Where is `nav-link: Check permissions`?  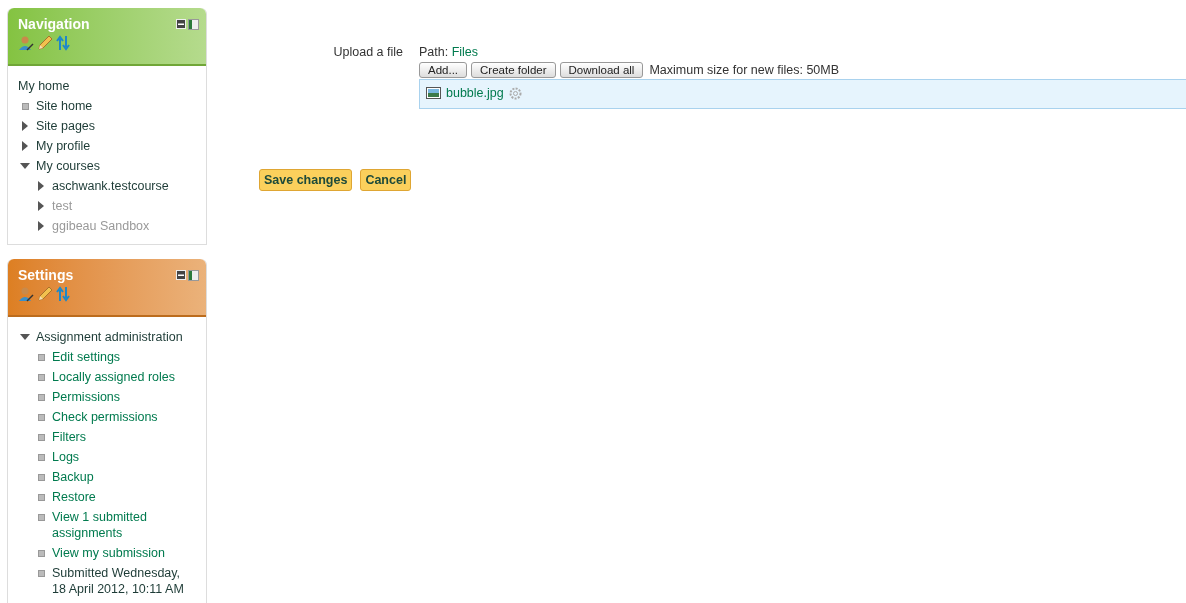 nav-link: Check permissions is located at coordinates (105, 417).